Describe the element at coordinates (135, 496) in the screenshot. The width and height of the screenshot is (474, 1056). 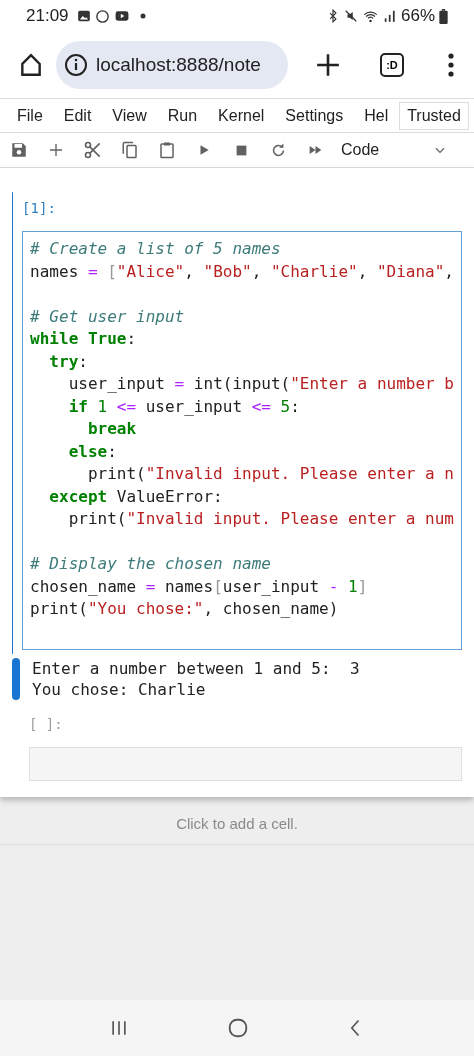
I see `code-line: except ValueError:` at that location.